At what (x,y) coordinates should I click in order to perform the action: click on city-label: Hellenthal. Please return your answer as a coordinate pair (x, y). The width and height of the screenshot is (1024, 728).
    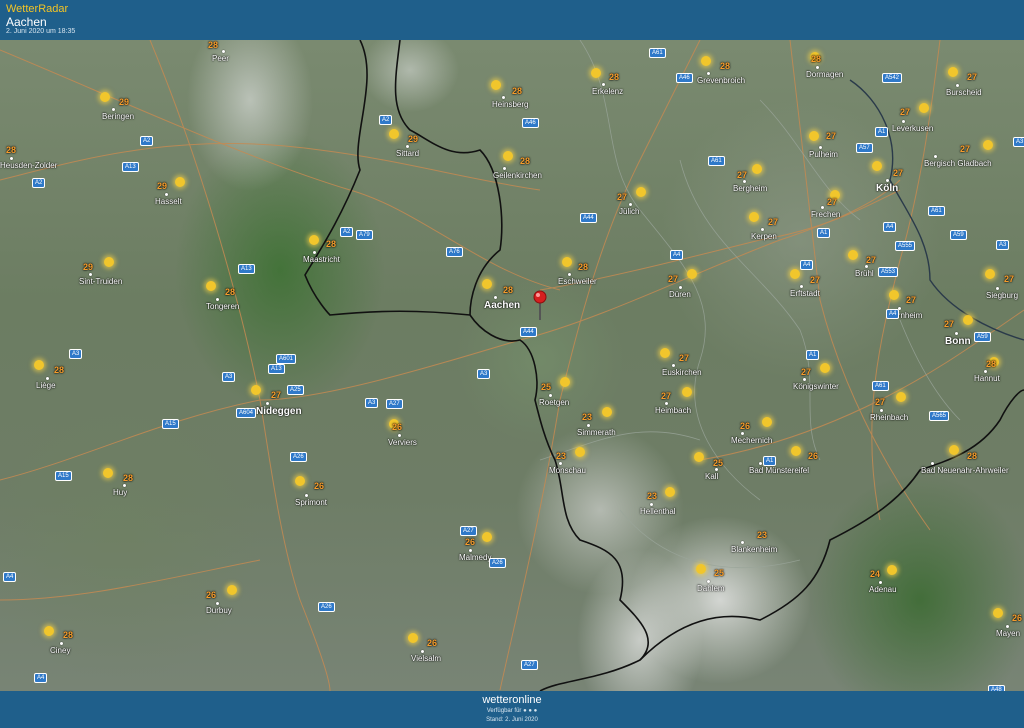
    Looking at the image, I should click on (658, 511).